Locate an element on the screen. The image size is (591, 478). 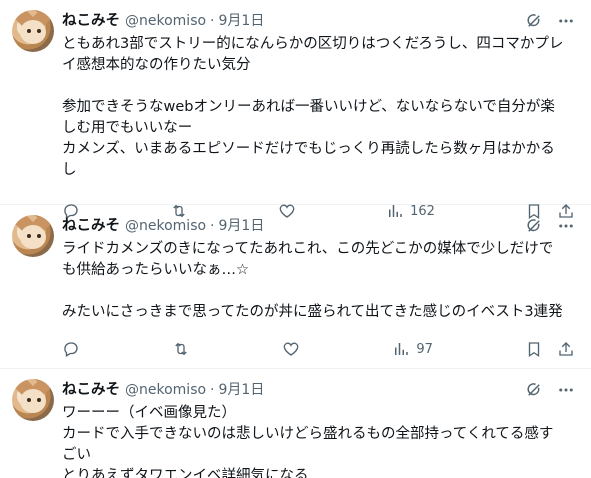
views-button: 97 is located at coordinates (412, 349).